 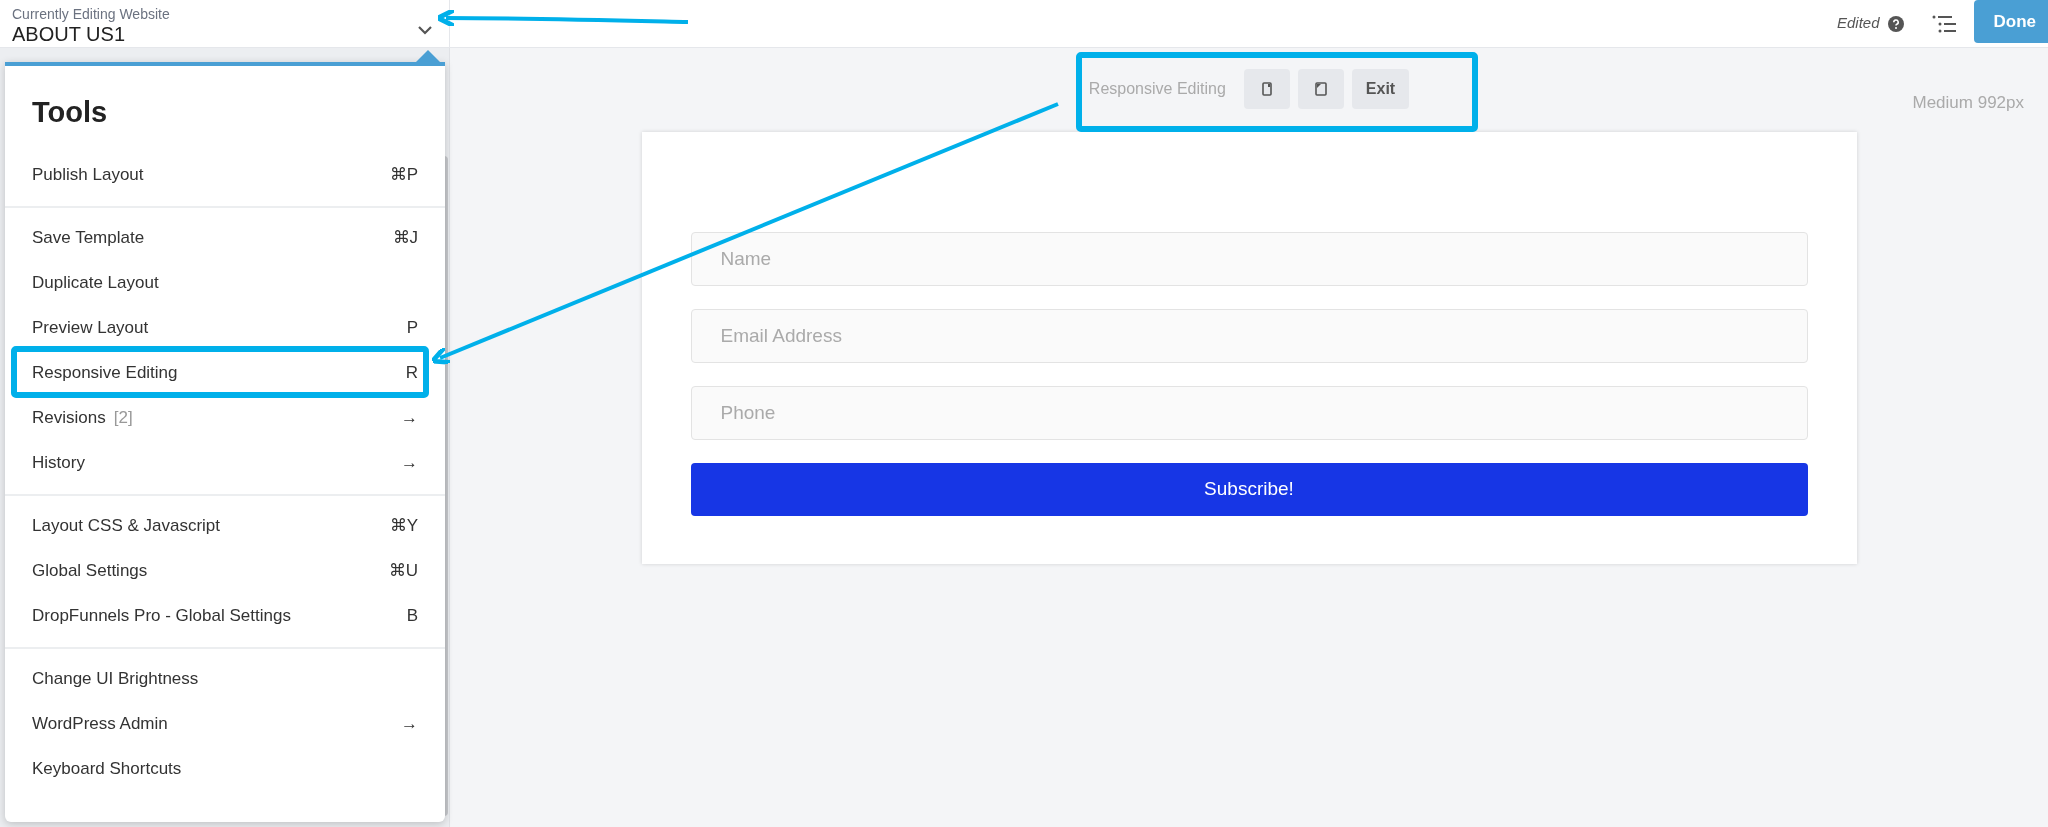 What do you see at coordinates (225, 418) in the screenshot?
I see `menu-item: Revisions [2] →` at bounding box center [225, 418].